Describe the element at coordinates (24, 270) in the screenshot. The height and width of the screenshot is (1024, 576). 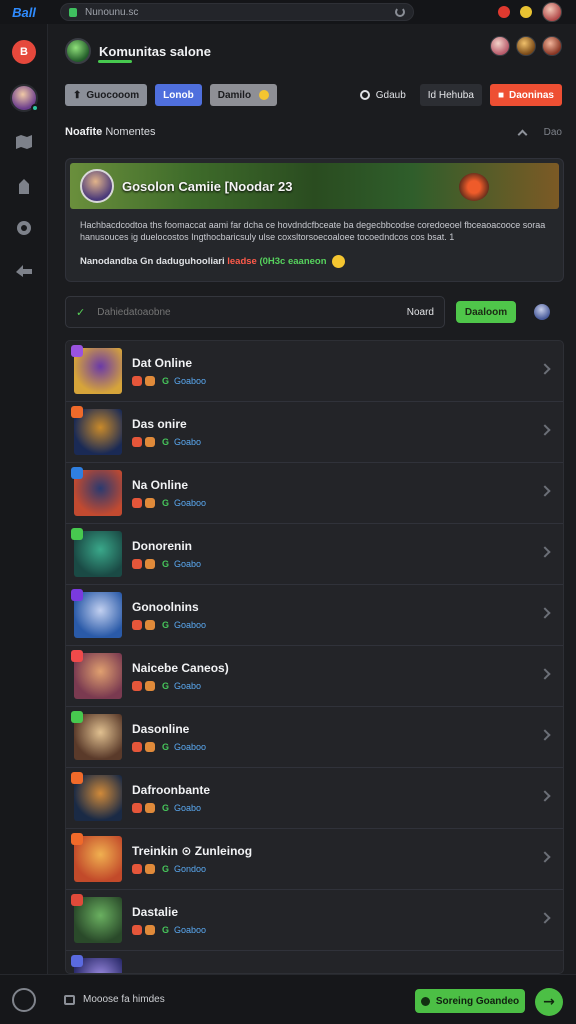
I see `share-icon` at that location.